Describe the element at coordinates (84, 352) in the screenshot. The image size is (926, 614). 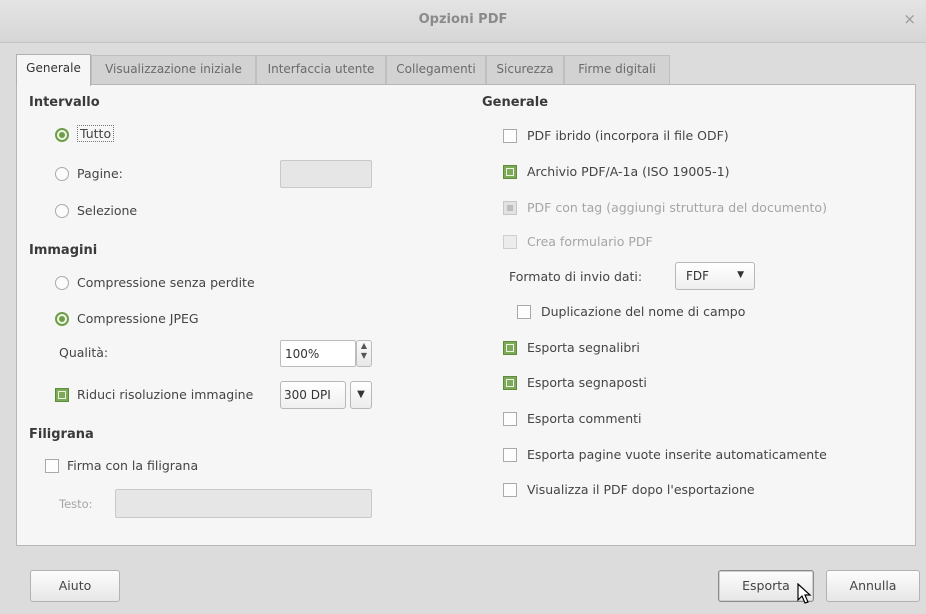
I see `quality-label: Qualità:` at that location.